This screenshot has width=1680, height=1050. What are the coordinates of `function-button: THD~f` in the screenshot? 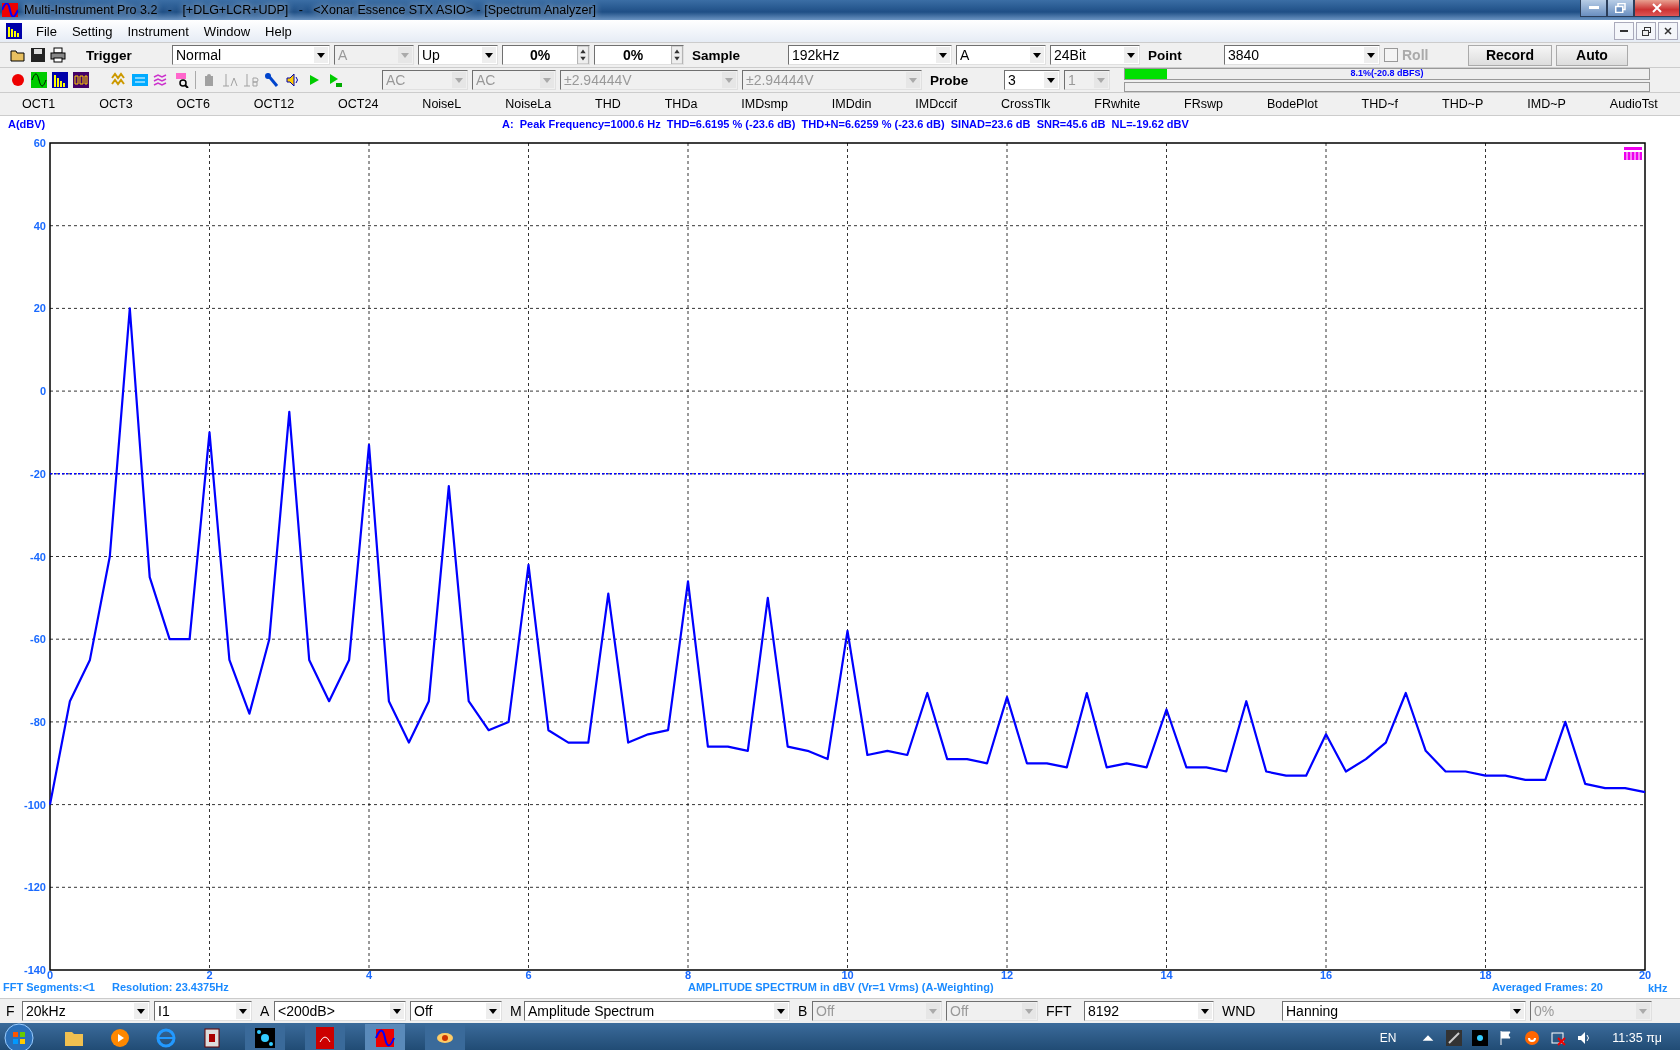 It's located at (1380, 104).